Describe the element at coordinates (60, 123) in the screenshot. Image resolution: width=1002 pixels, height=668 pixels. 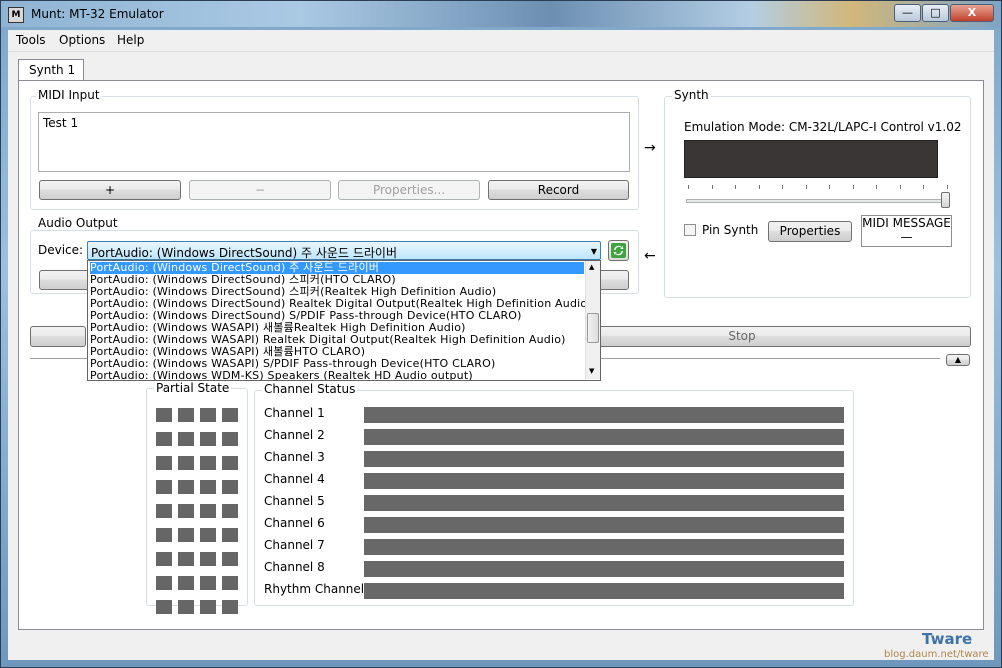
I see `midi-input-list-item: Test 1` at that location.